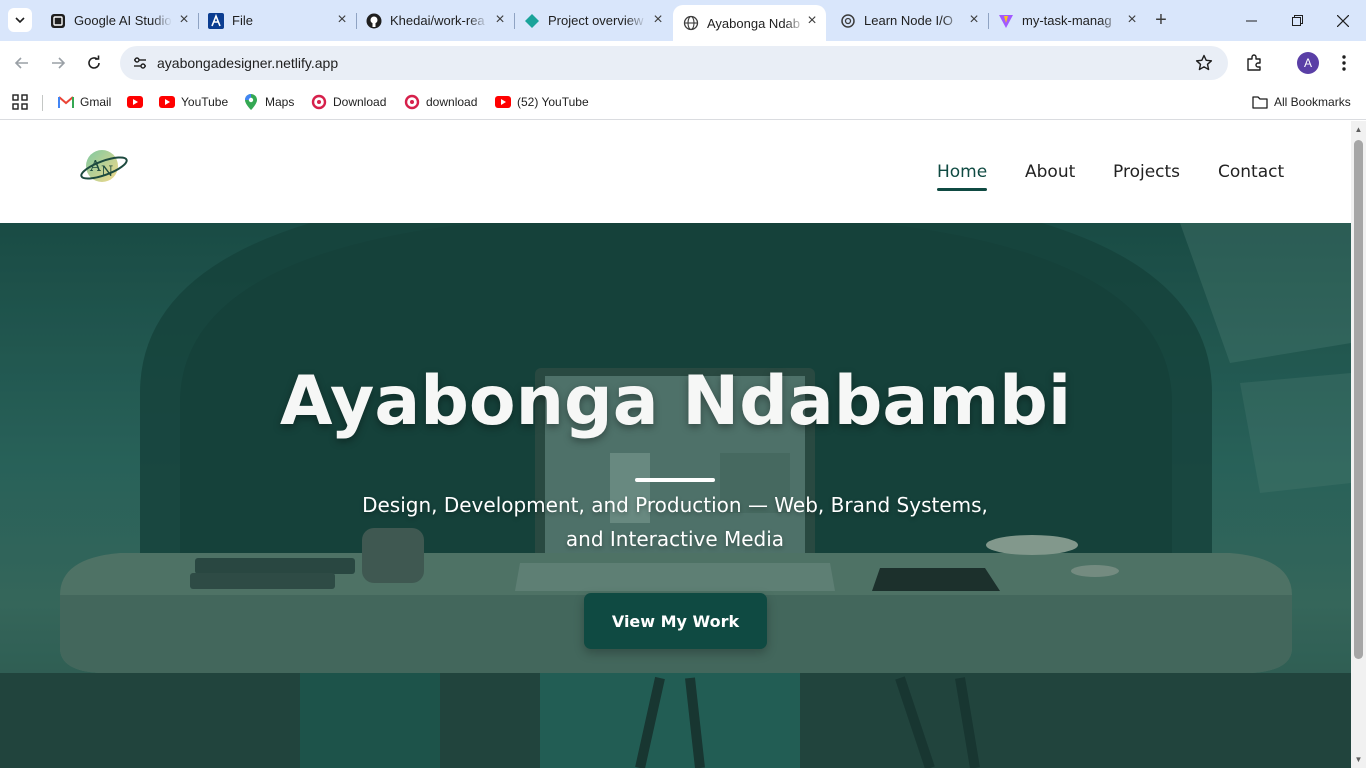 The width and height of the screenshot is (1366, 768). I want to click on browser-toolbar: ayabongadesigner.netlify.app A, so click(683, 63).